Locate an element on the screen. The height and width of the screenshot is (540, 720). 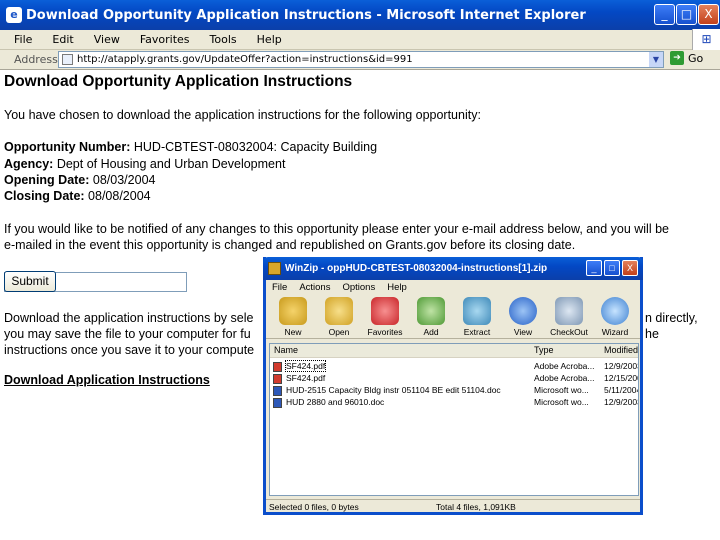
checkout-icon is located at coordinates (569, 311).